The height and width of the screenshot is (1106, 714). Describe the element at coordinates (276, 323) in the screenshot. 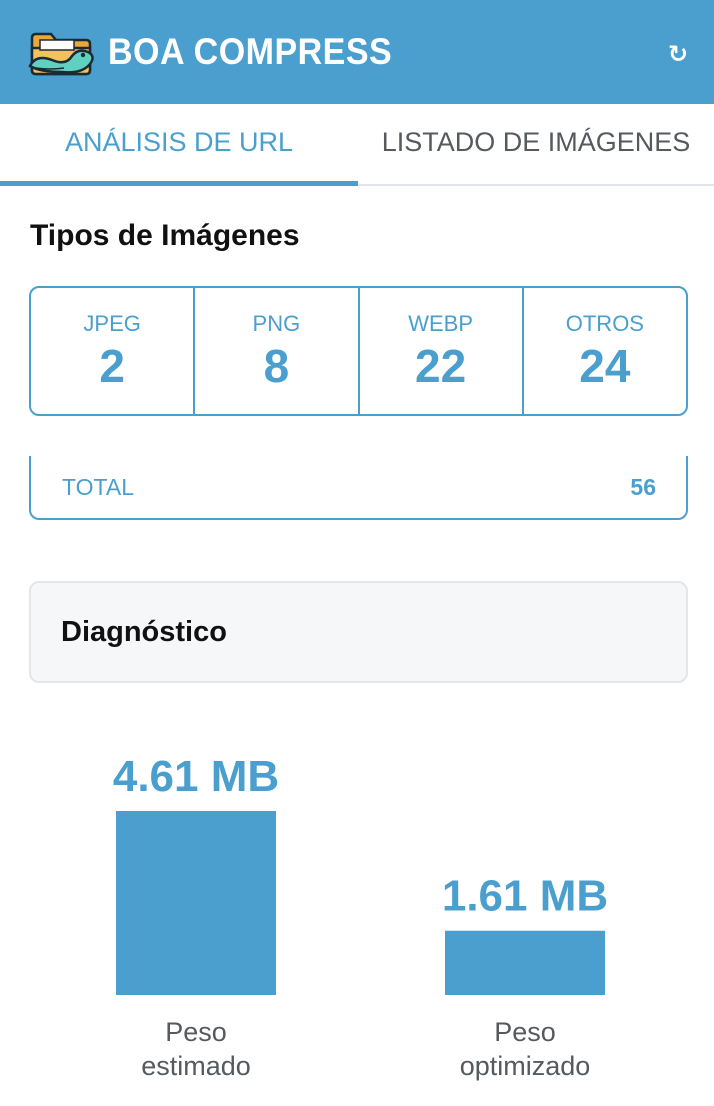

I see `type-label: PNG` at that location.